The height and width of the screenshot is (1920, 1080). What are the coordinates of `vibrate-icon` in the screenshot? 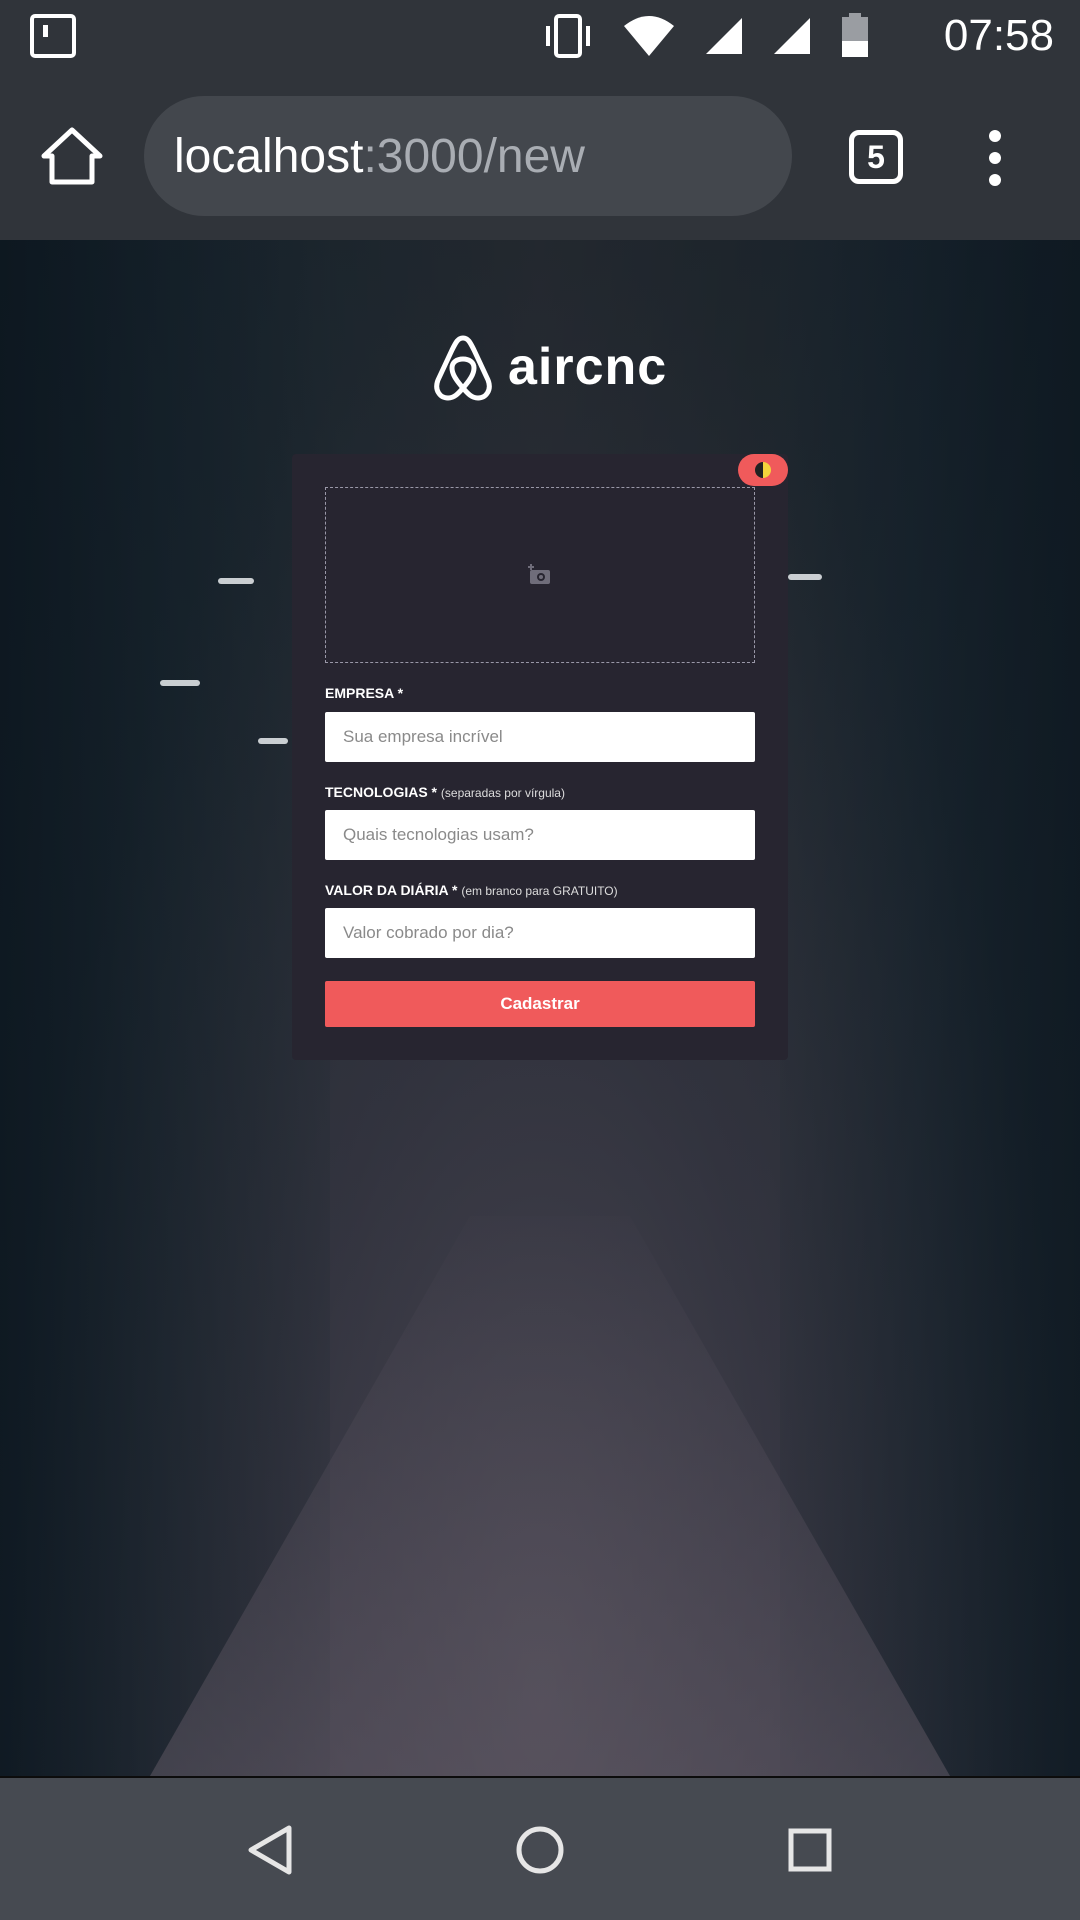 It's located at (568, 36).